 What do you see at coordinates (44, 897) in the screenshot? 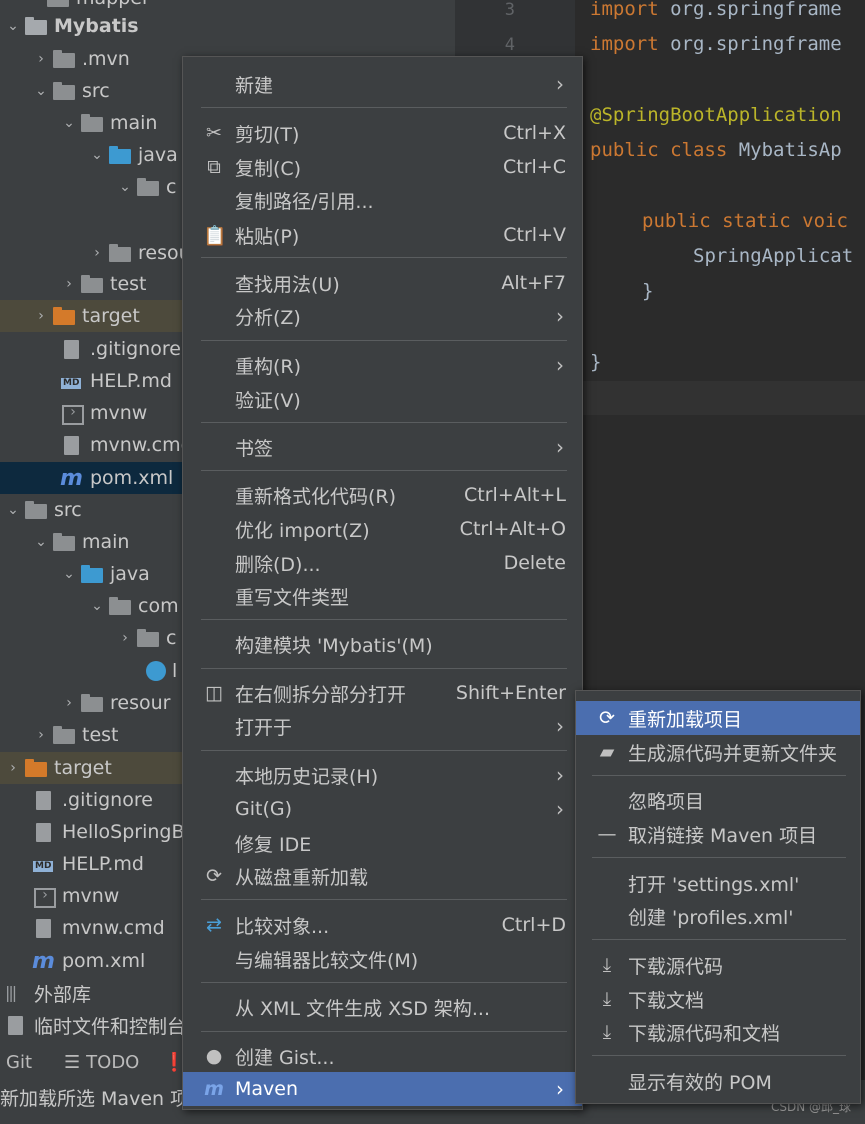
I see `shell-script-icon` at bounding box center [44, 897].